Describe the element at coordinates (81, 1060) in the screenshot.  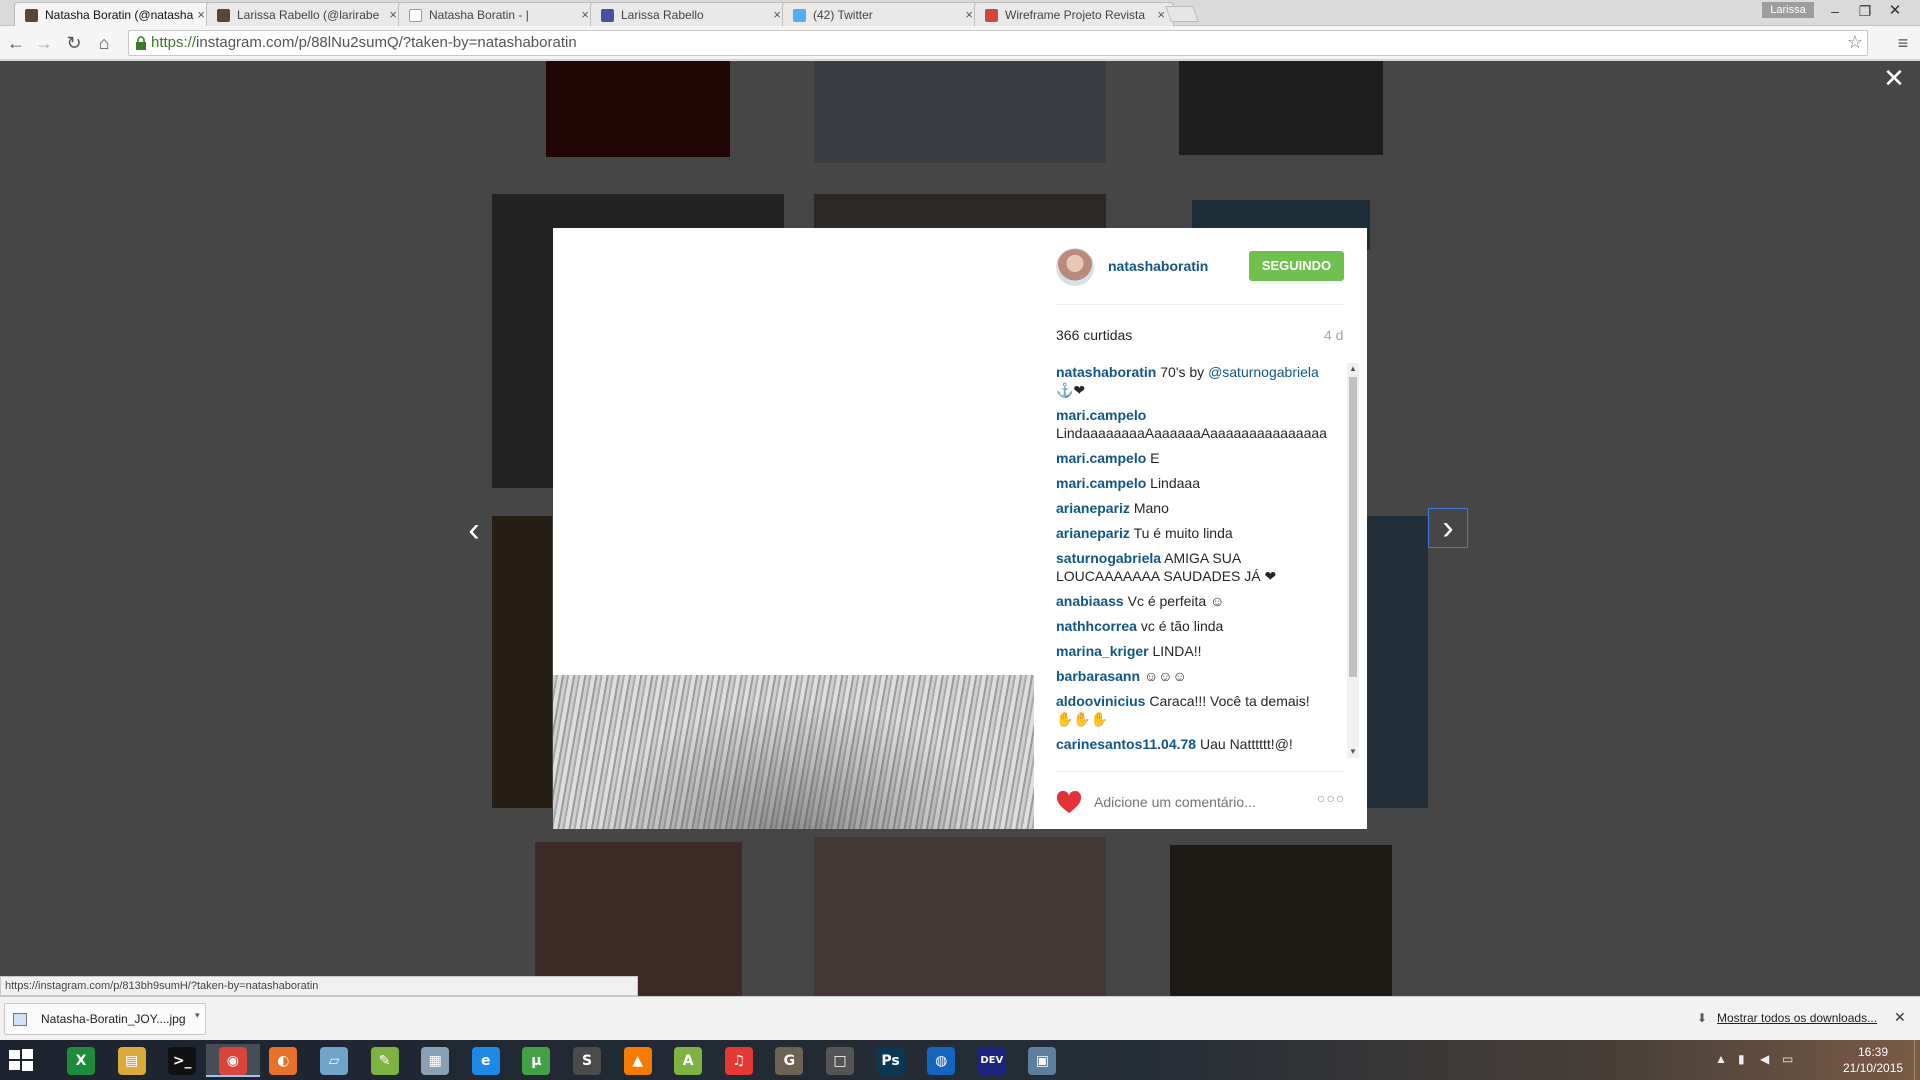
I see `taskbar-app: X` at that location.